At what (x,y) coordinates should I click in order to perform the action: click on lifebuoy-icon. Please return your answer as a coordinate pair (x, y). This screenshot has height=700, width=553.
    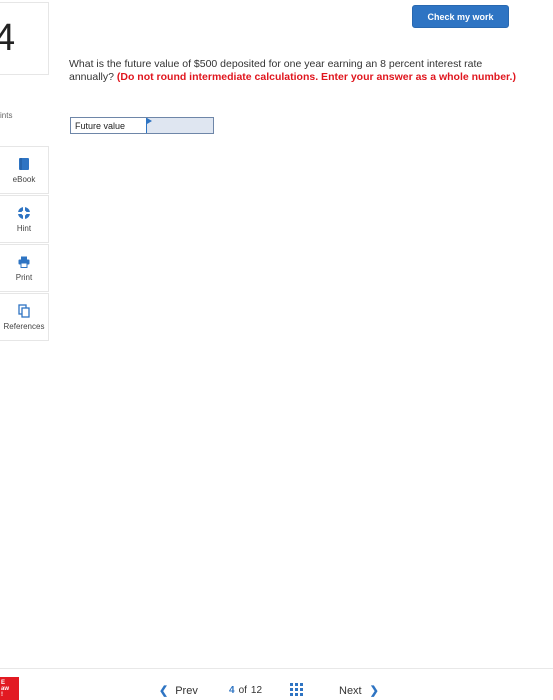
    Looking at the image, I should click on (24, 212).